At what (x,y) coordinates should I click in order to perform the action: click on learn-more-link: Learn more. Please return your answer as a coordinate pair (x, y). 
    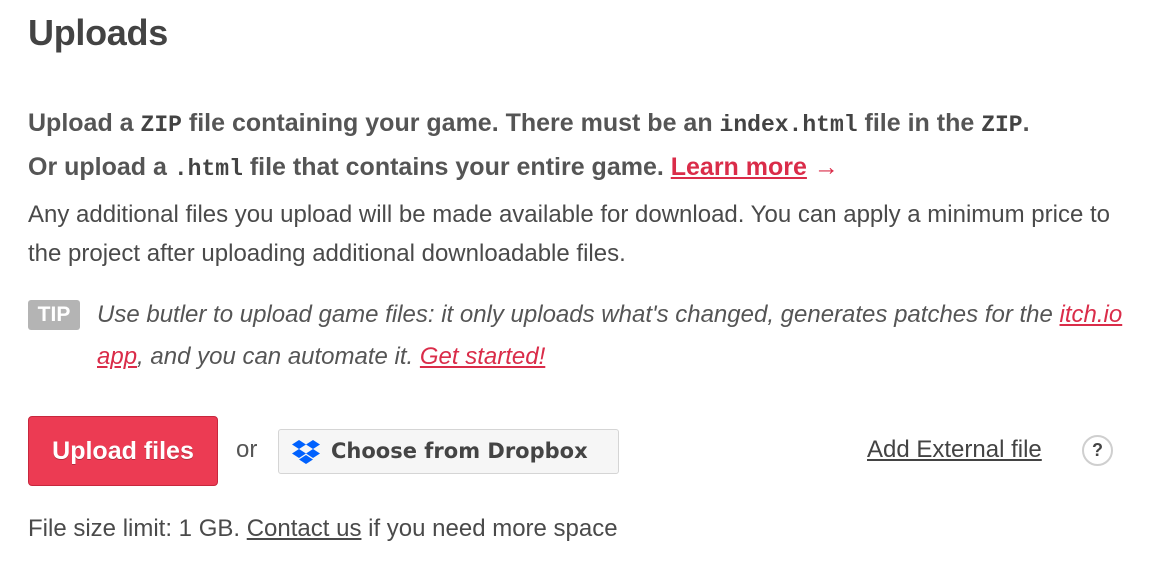
    Looking at the image, I should click on (739, 167).